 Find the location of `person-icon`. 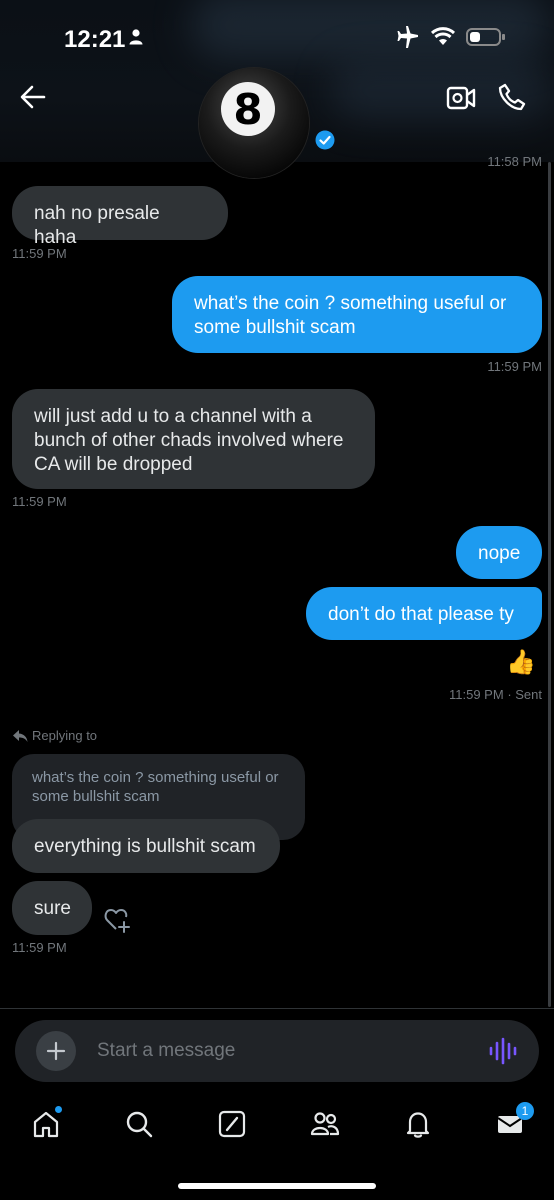

person-icon is located at coordinates (136, 37).